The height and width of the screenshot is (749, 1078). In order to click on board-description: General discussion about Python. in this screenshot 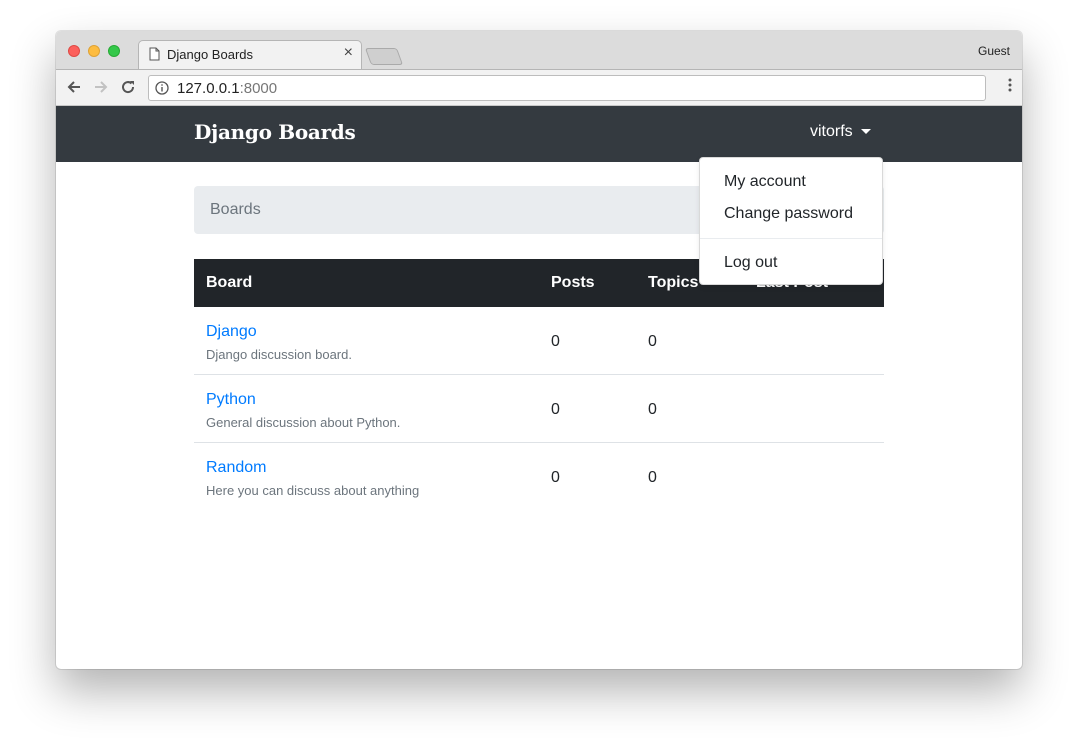, I will do `click(303, 422)`.